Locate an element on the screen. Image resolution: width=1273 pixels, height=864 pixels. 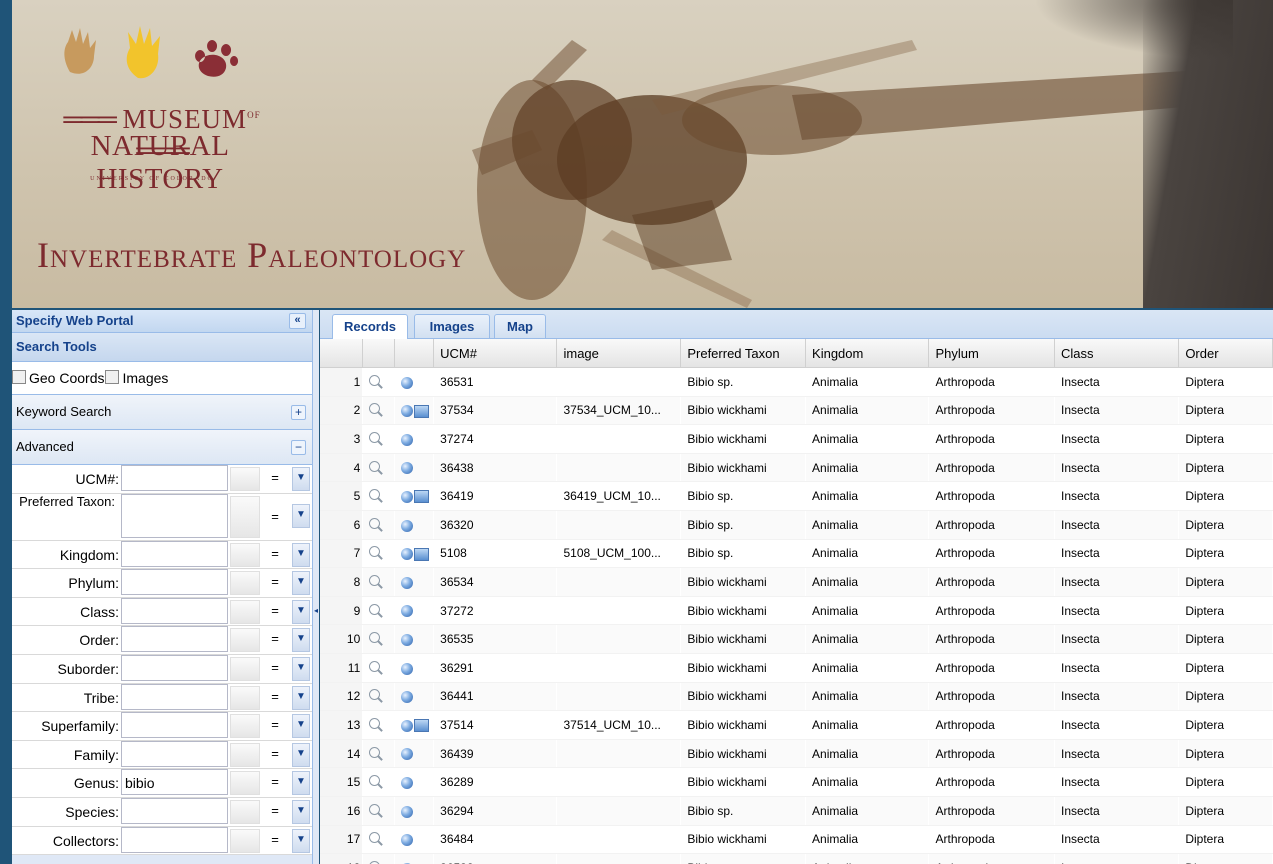
tab-map: Map is located at coordinates (520, 326).